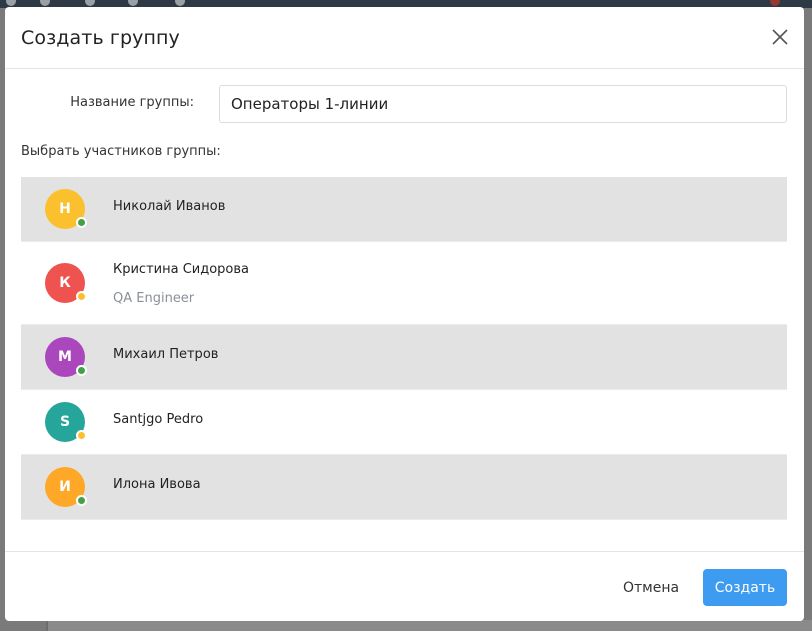 Image resolution: width=812 pixels, height=631 pixels. I want to click on avatar-initial: Н, so click(65, 209).